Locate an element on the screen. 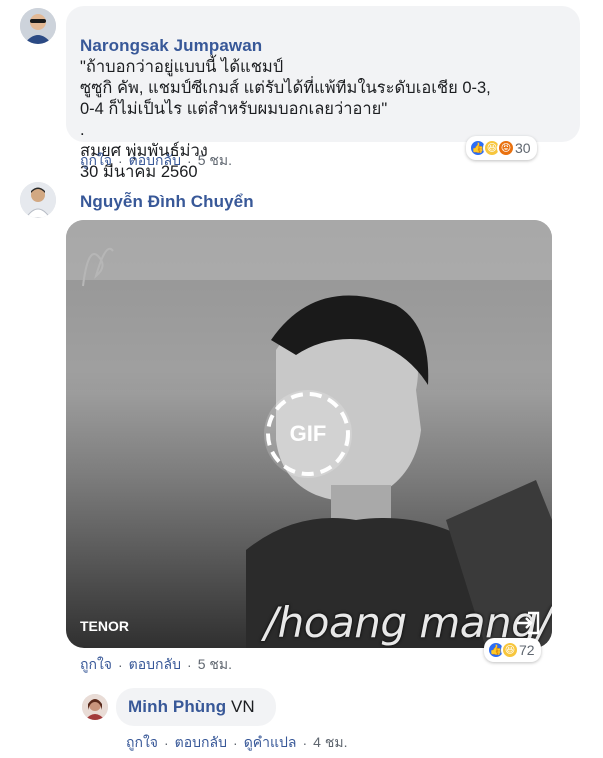 The width and height of the screenshot is (603, 758). reaction-count: 72 is located at coordinates (527, 650).